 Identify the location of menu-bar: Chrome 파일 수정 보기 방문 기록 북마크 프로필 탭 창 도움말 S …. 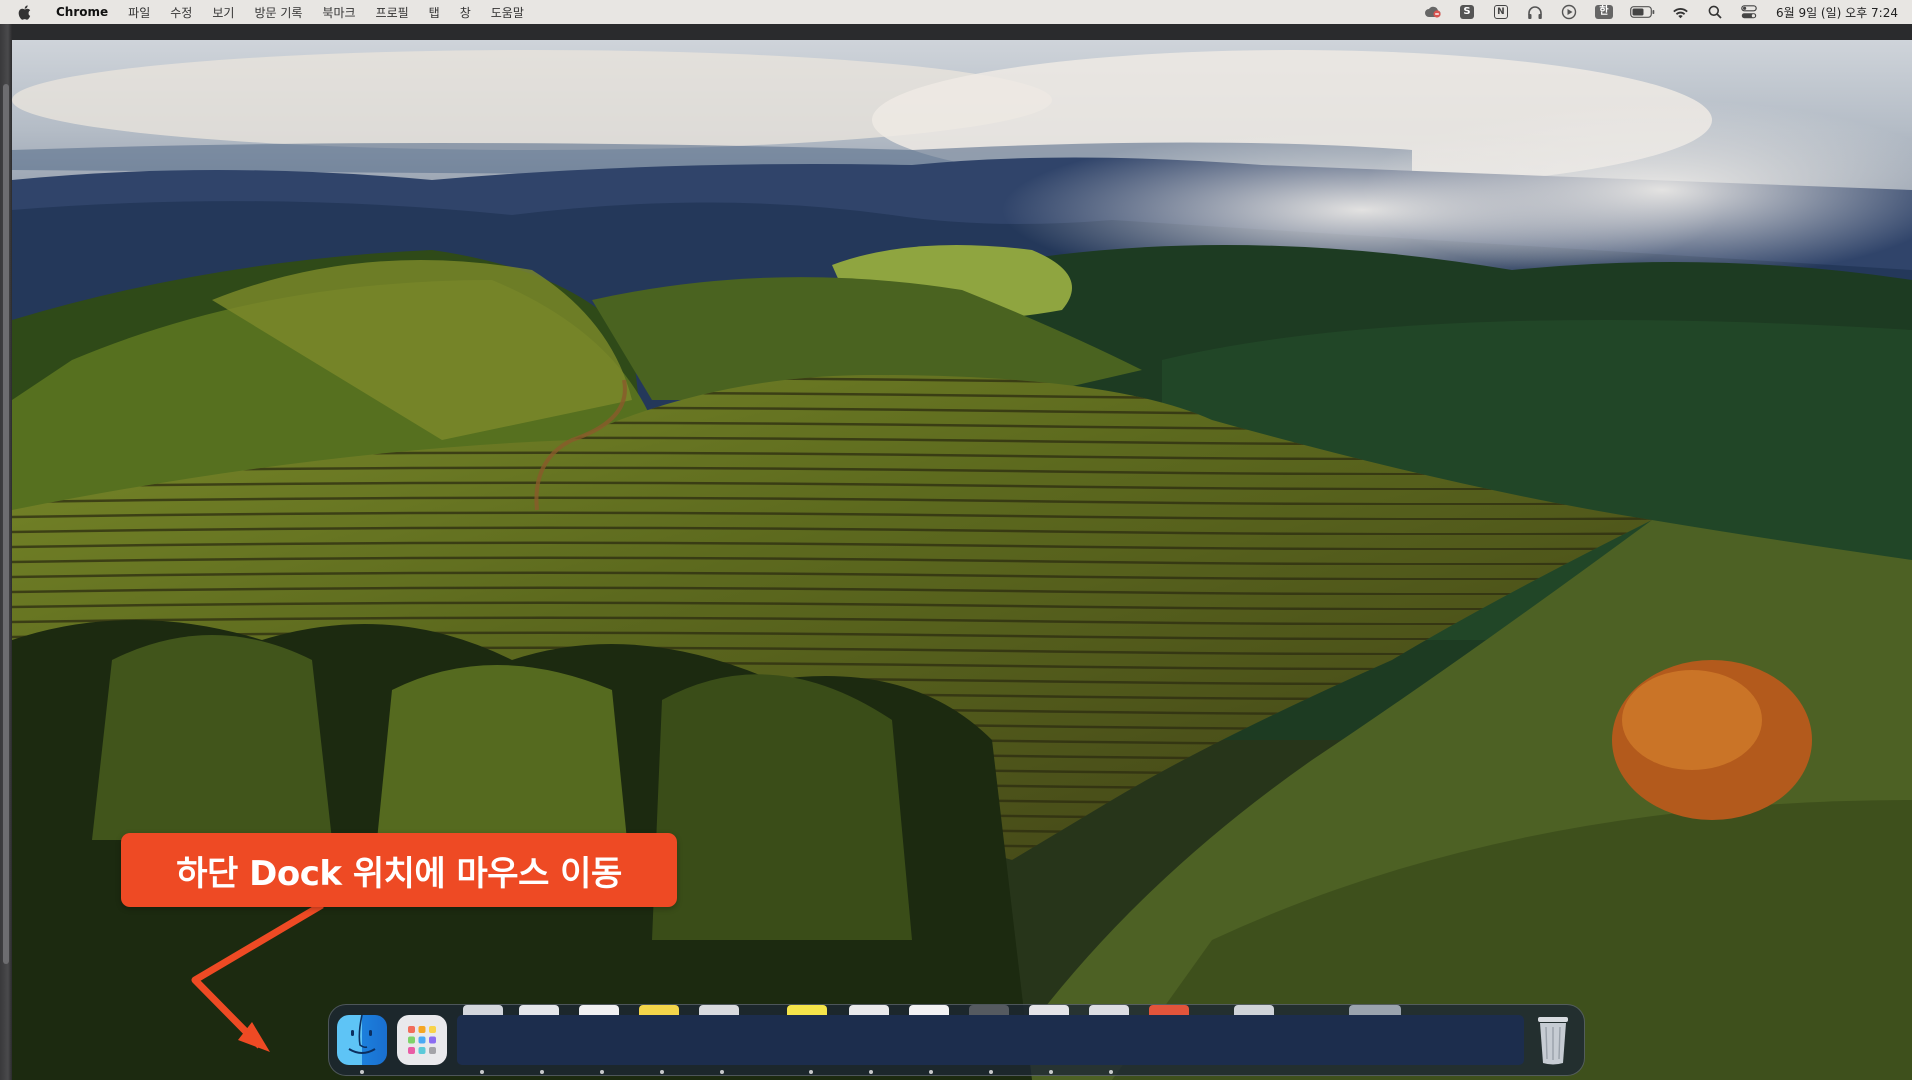
(956, 12).